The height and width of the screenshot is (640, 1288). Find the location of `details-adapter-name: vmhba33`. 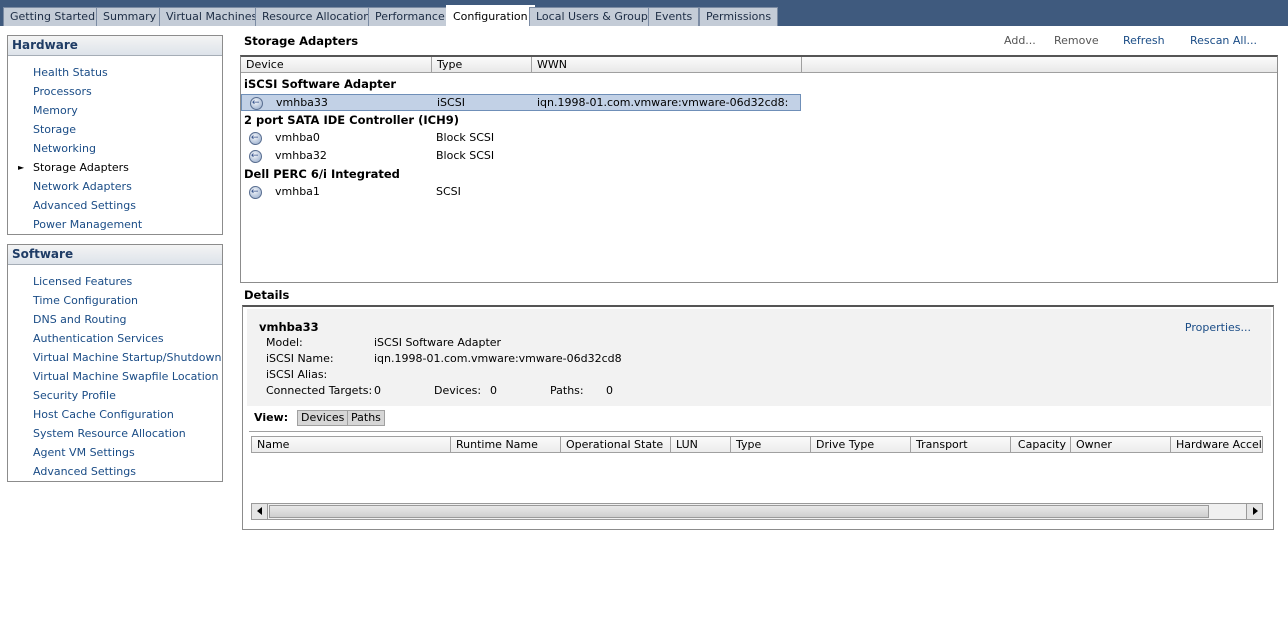

details-adapter-name: vmhba33 is located at coordinates (289, 327).